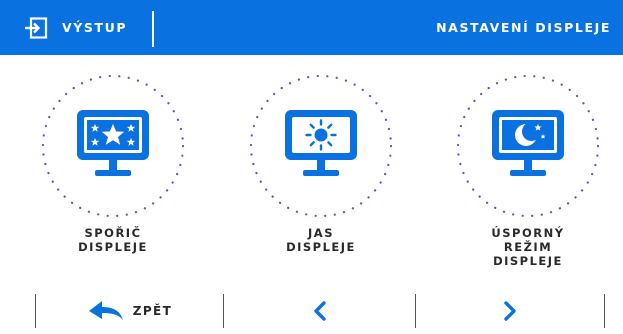  I want to click on tile-label-line: REŽIM, so click(528, 247).